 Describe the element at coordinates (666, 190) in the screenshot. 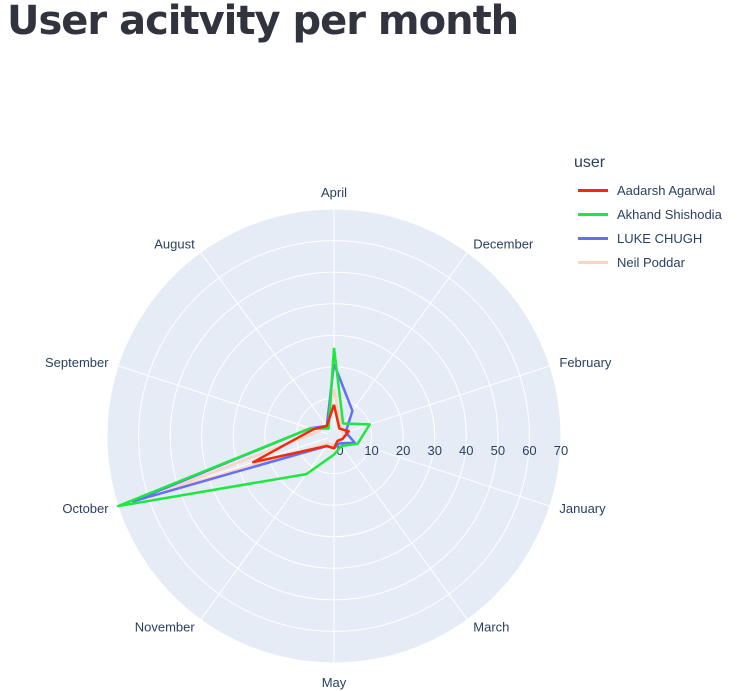

I see `legend-label: Aadarsh Agarwal` at that location.